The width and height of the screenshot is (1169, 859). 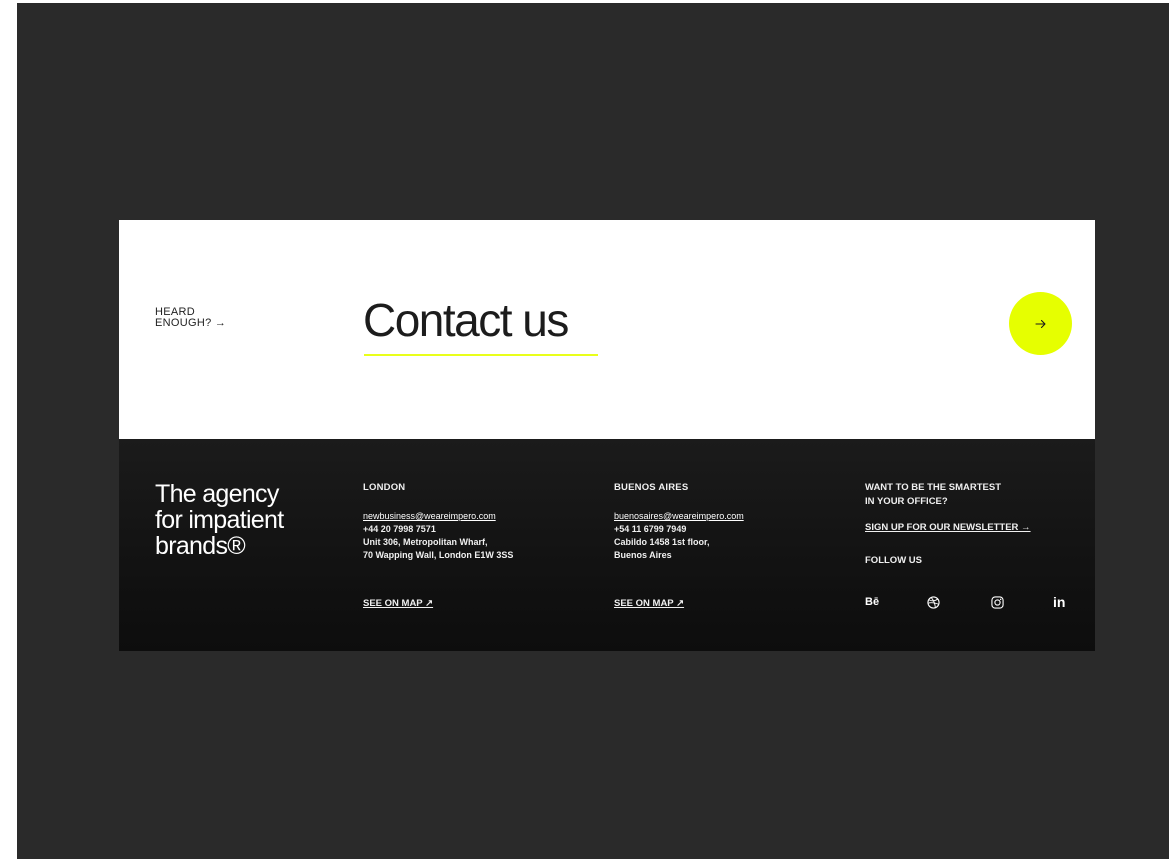 I want to click on dribbble-glyph, so click(x=933, y=602).